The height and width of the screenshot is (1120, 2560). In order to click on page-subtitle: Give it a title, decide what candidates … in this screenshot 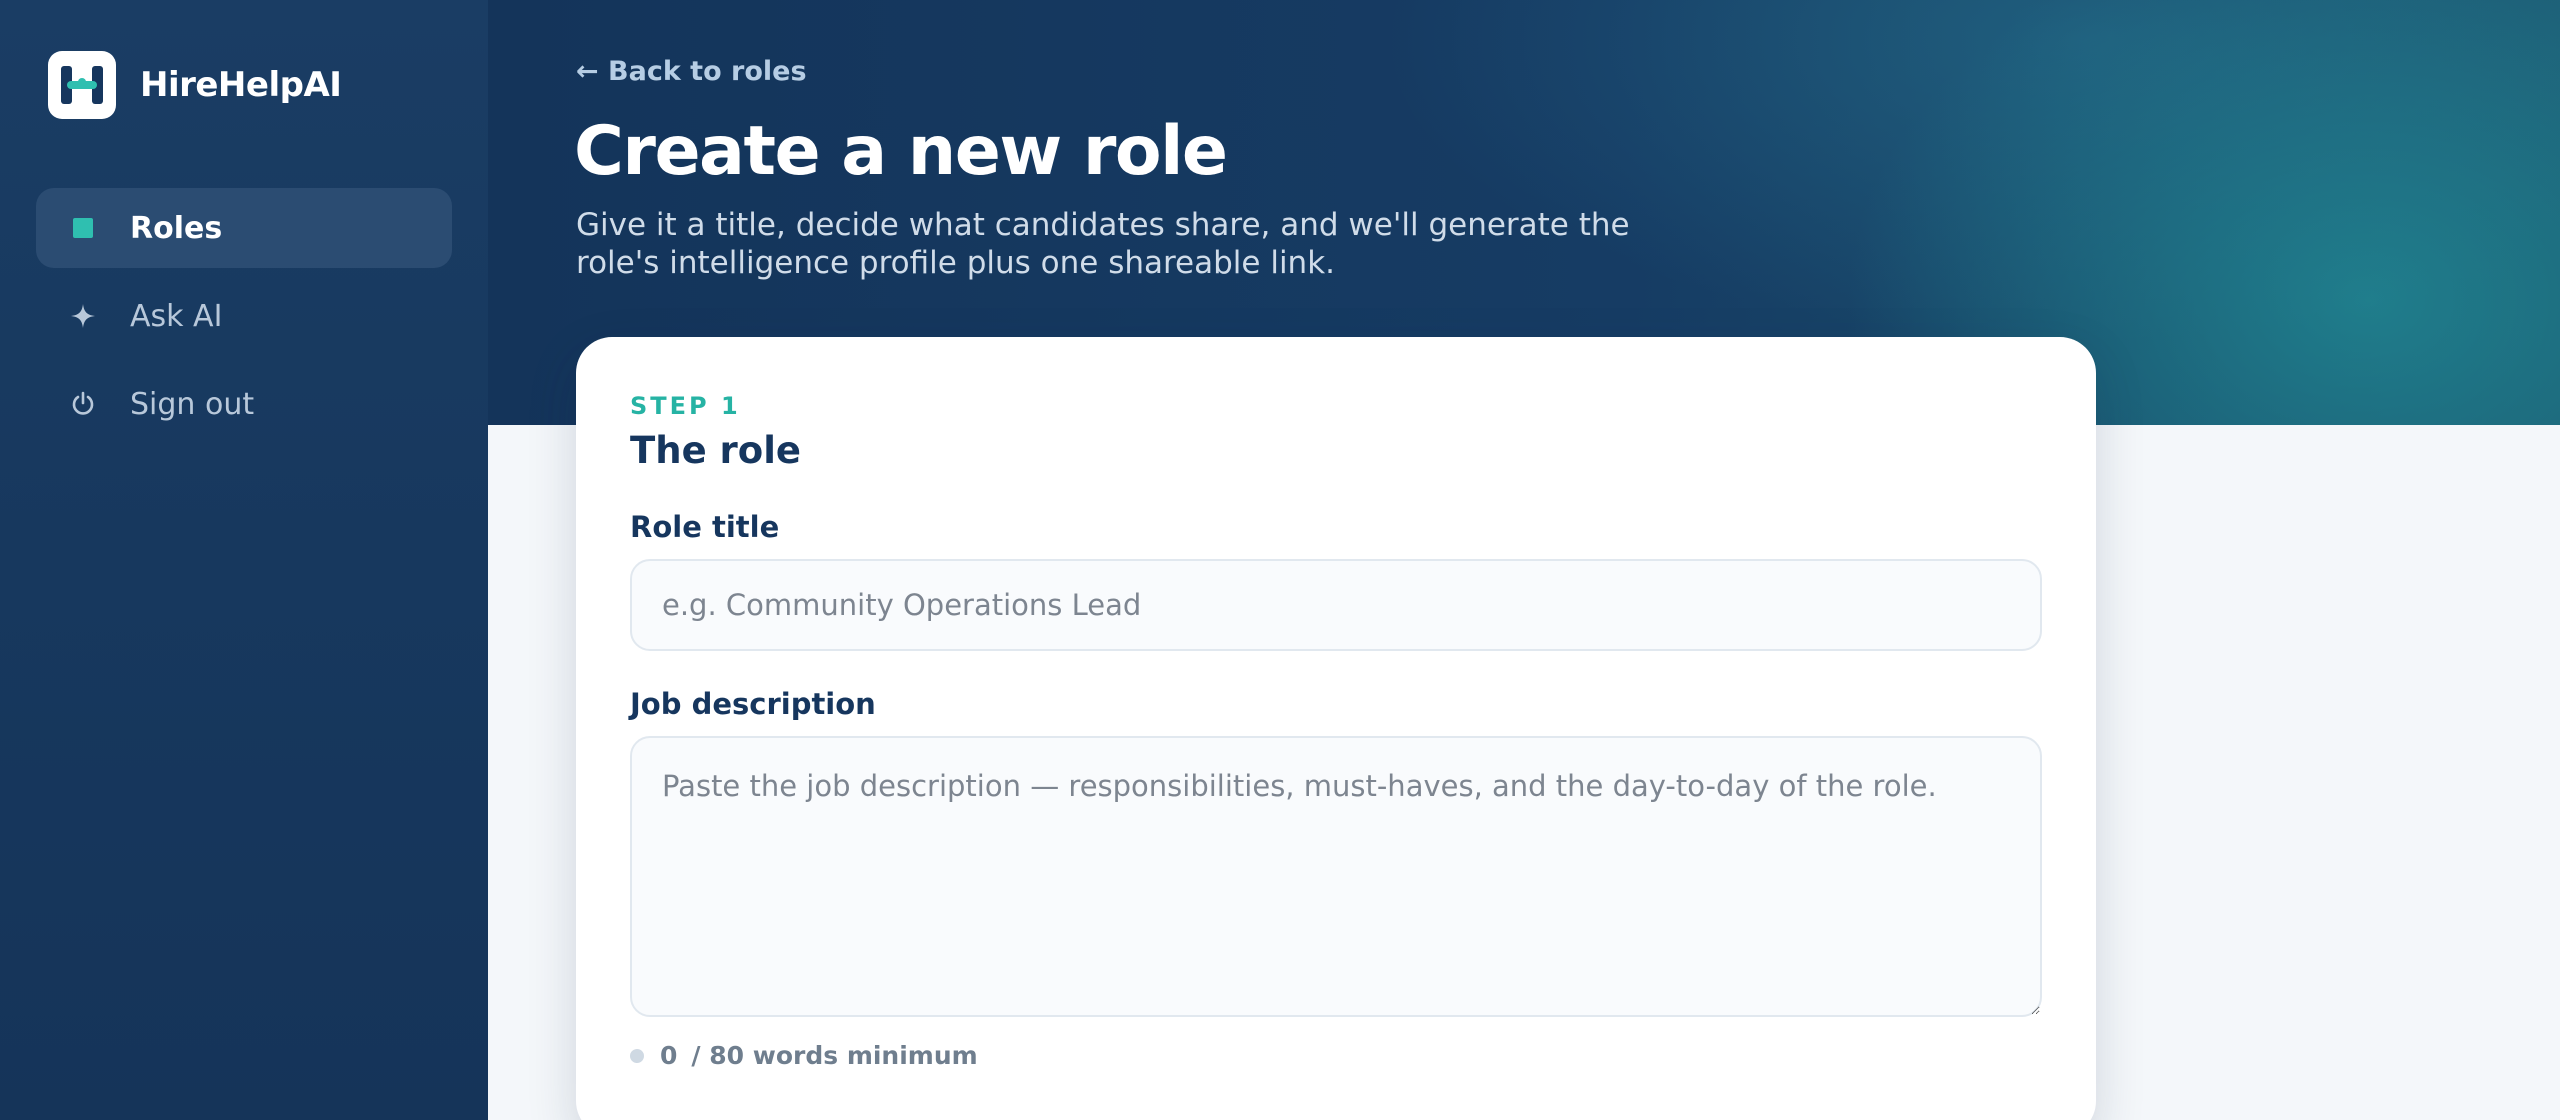, I will do `click(1103, 244)`.